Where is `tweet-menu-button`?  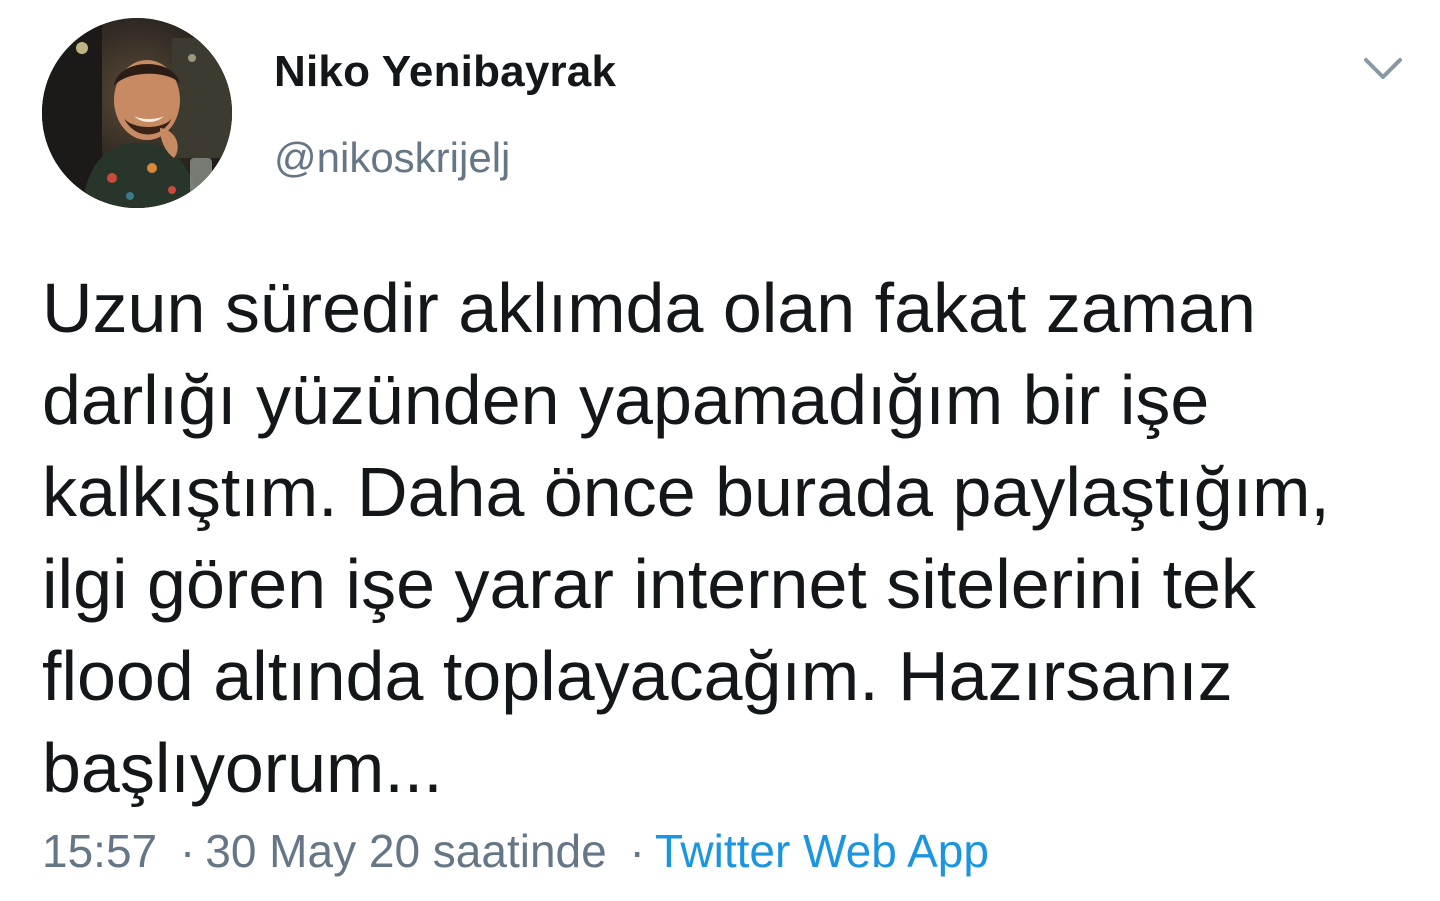 tweet-menu-button is located at coordinates (1383, 70).